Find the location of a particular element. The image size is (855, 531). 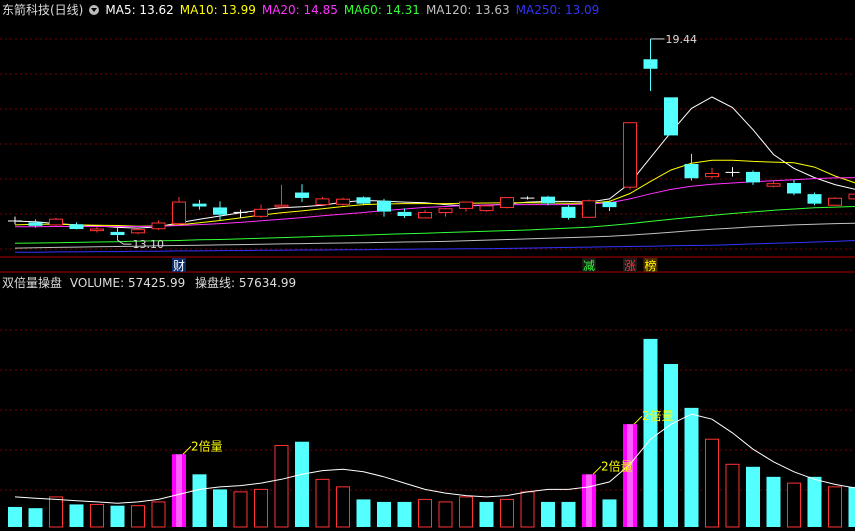

price-annotation-pointer is located at coordinates (124, 242).